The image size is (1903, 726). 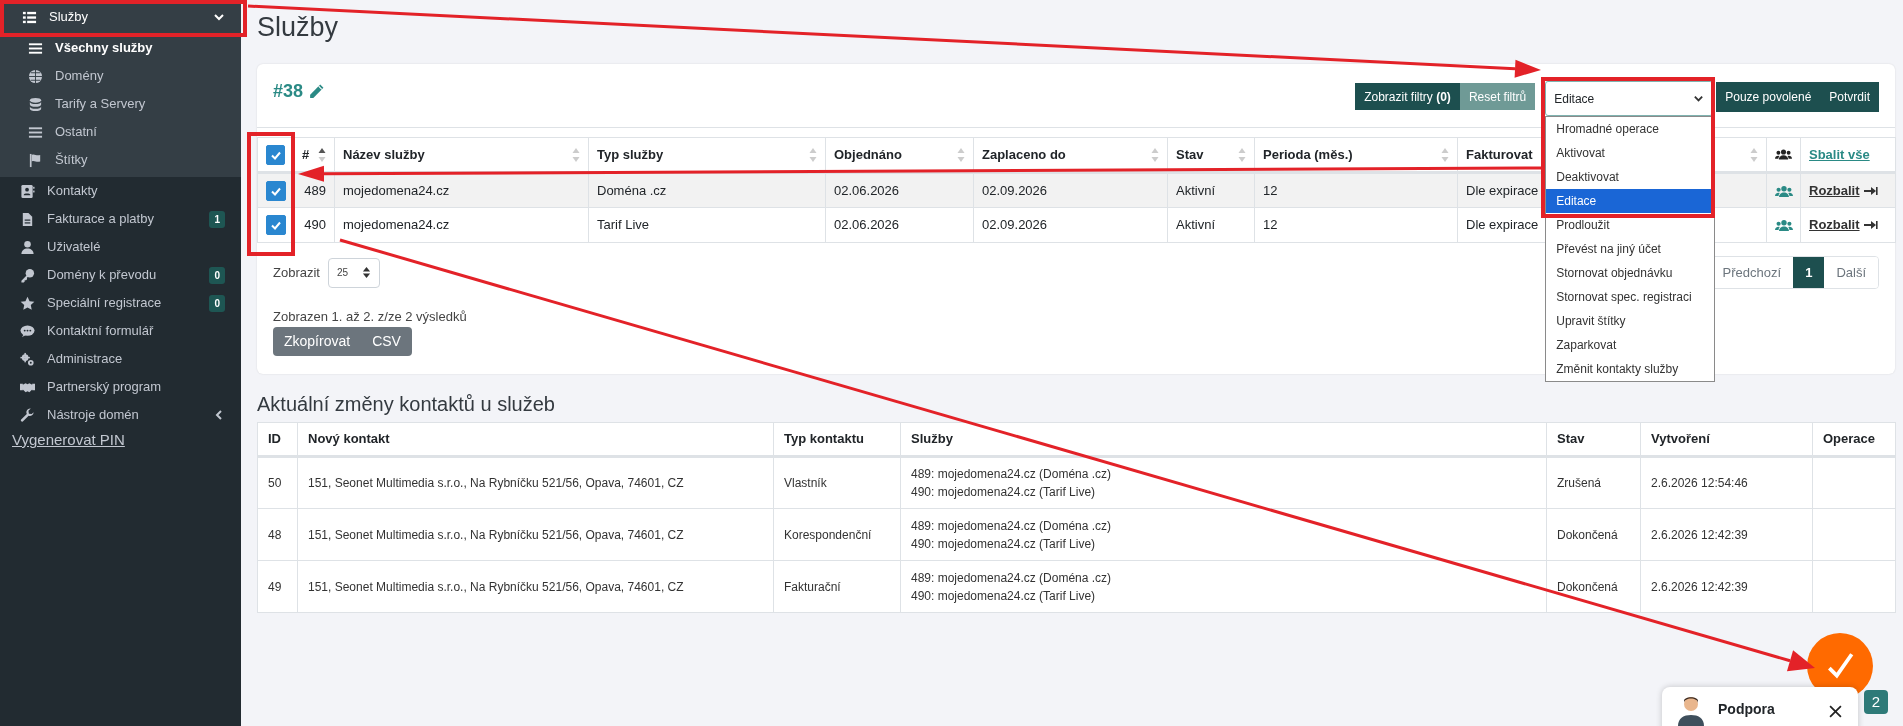 I want to click on section-title: Aktuální změny kontaktů u služeb, so click(x=406, y=404).